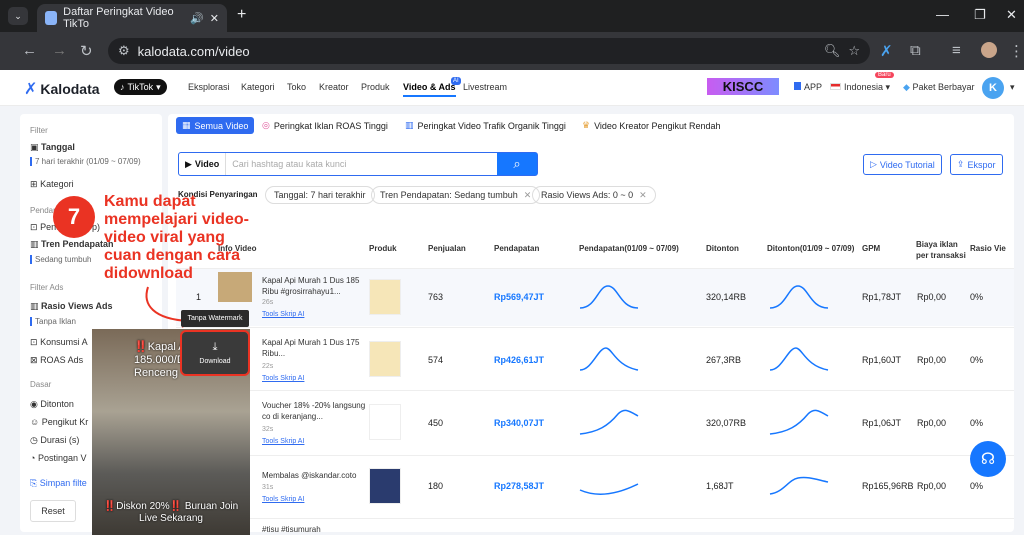 This screenshot has height=535, width=1024. Describe the element at coordinates (241, 15) in the screenshot. I see `new-tab-button: +` at that location.